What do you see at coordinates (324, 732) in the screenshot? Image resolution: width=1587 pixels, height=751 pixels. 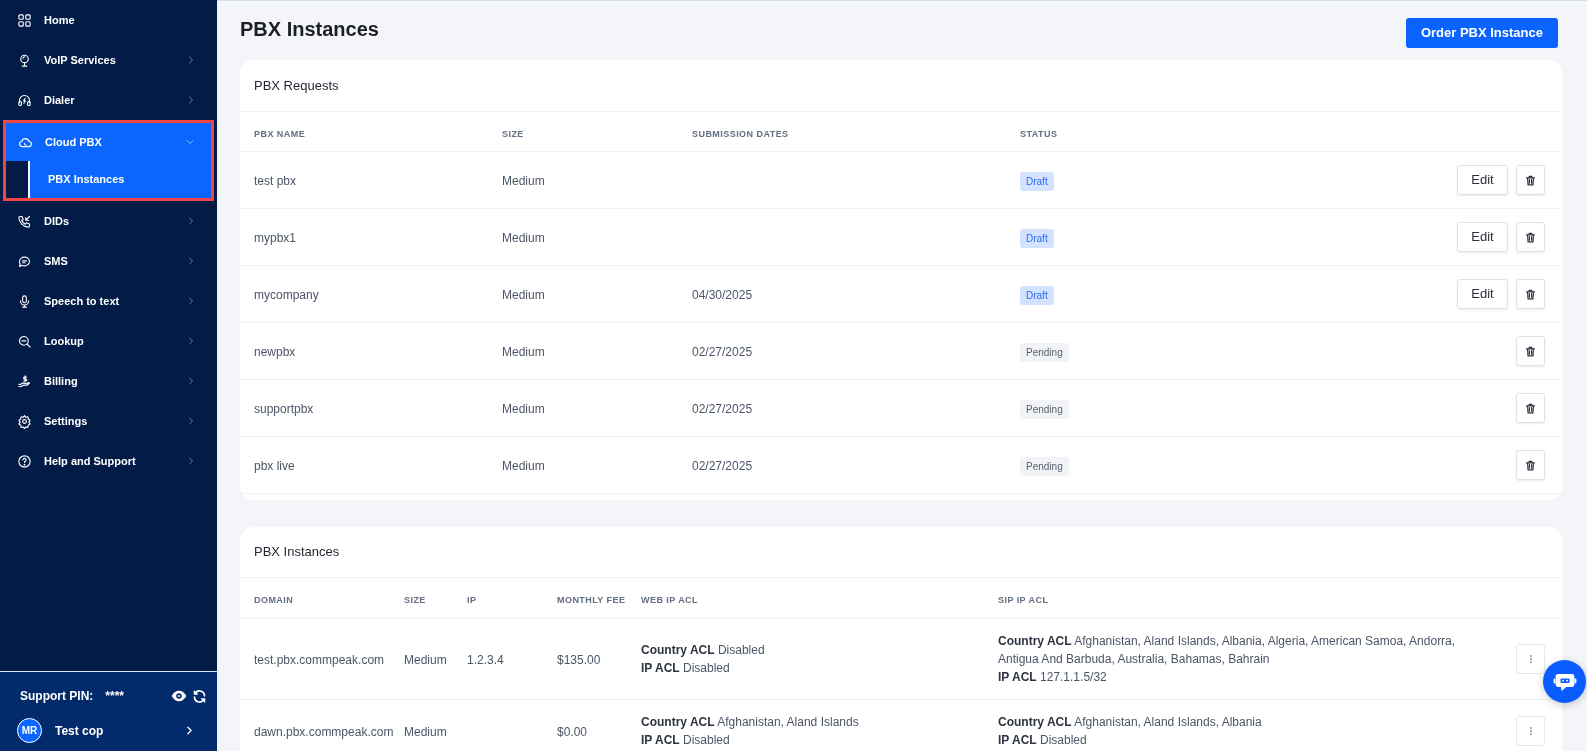 I see `domain-cell: dawn.pbx.commpeak.com` at bounding box center [324, 732].